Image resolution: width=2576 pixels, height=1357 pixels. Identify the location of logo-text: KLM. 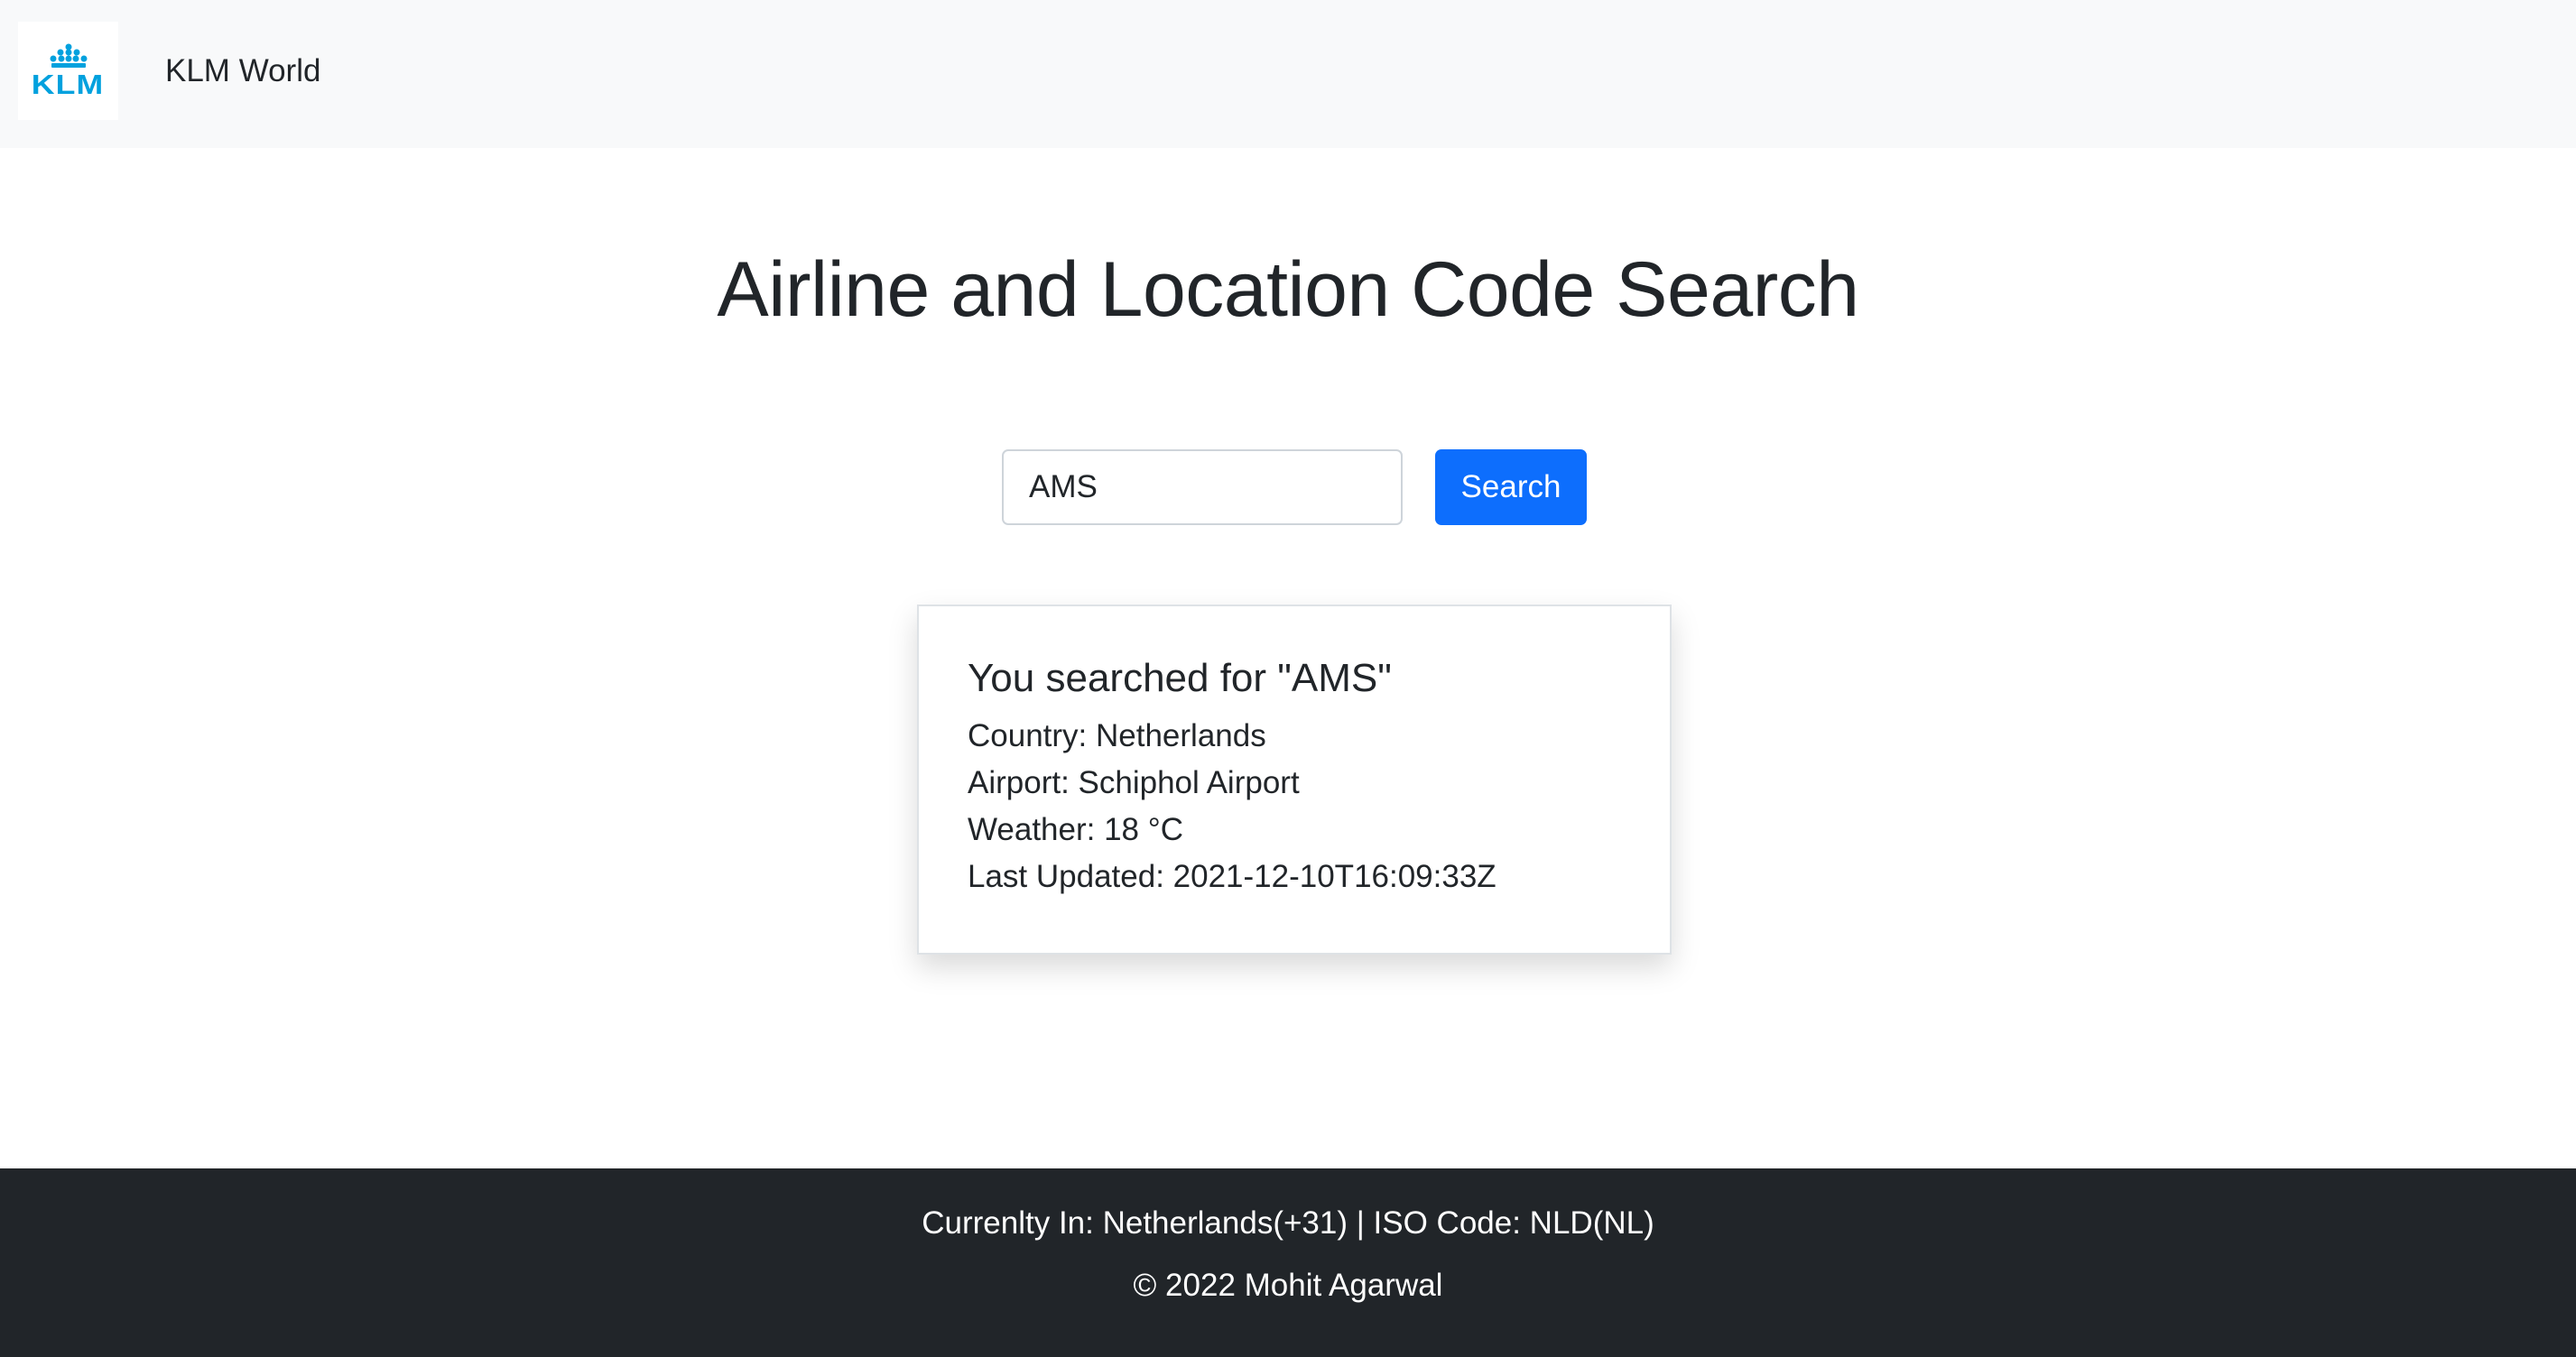
(68, 84).